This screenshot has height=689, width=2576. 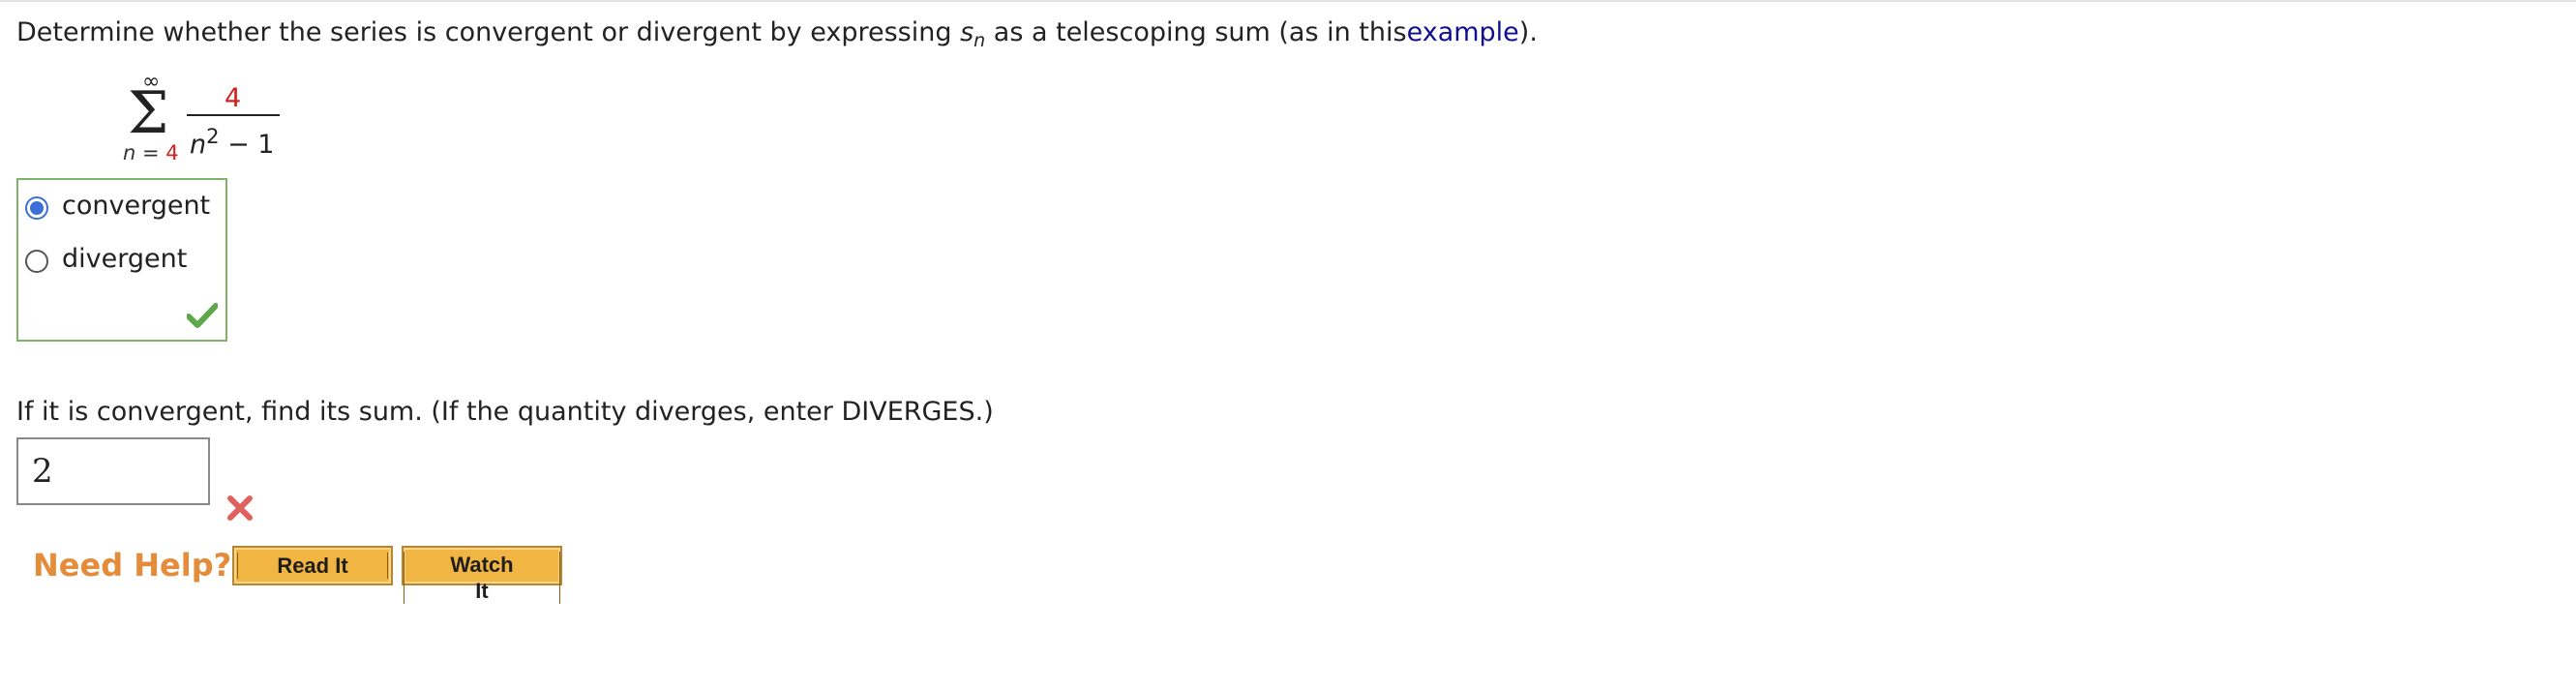 What do you see at coordinates (202, 315) in the screenshot?
I see `check-icon` at bounding box center [202, 315].